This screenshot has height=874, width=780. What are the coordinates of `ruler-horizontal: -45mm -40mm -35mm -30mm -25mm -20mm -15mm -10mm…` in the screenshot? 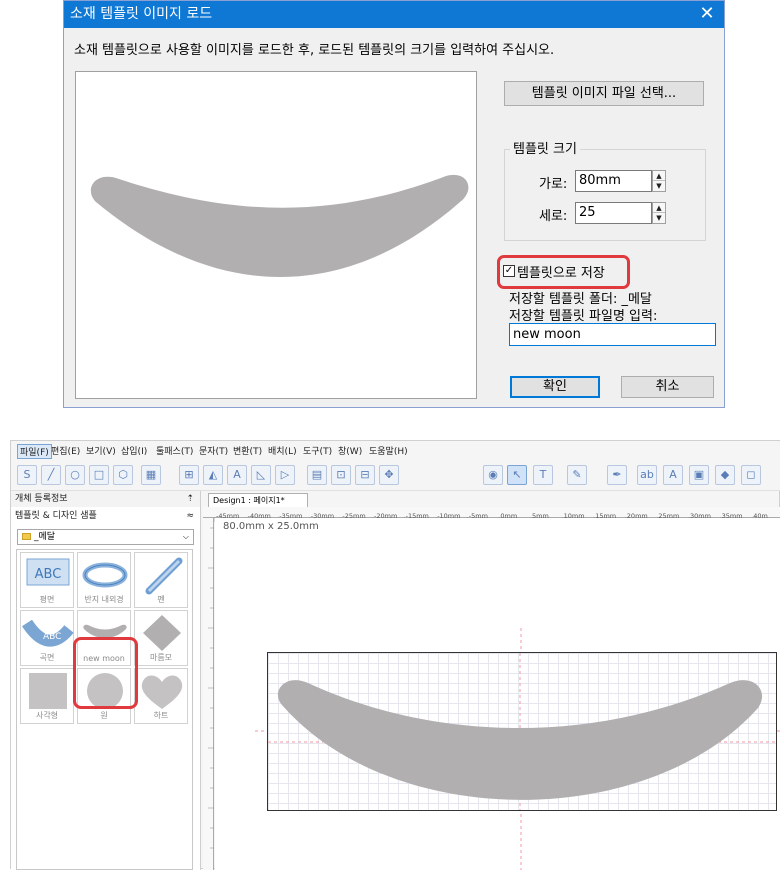 It's located at (491, 514).